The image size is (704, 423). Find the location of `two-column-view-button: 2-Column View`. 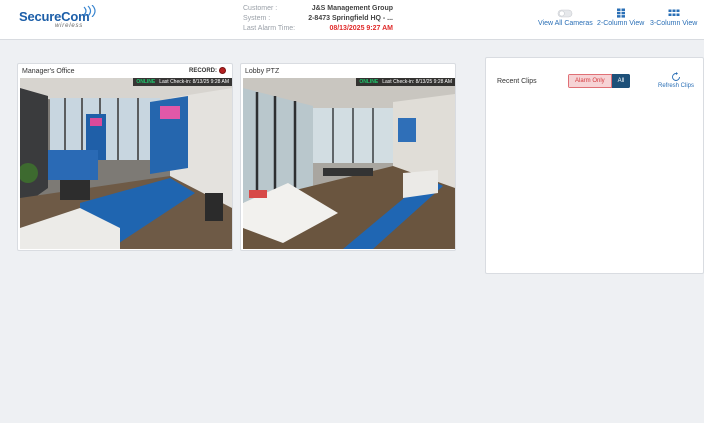

two-column-view-button: 2-Column View is located at coordinates (620, 17).